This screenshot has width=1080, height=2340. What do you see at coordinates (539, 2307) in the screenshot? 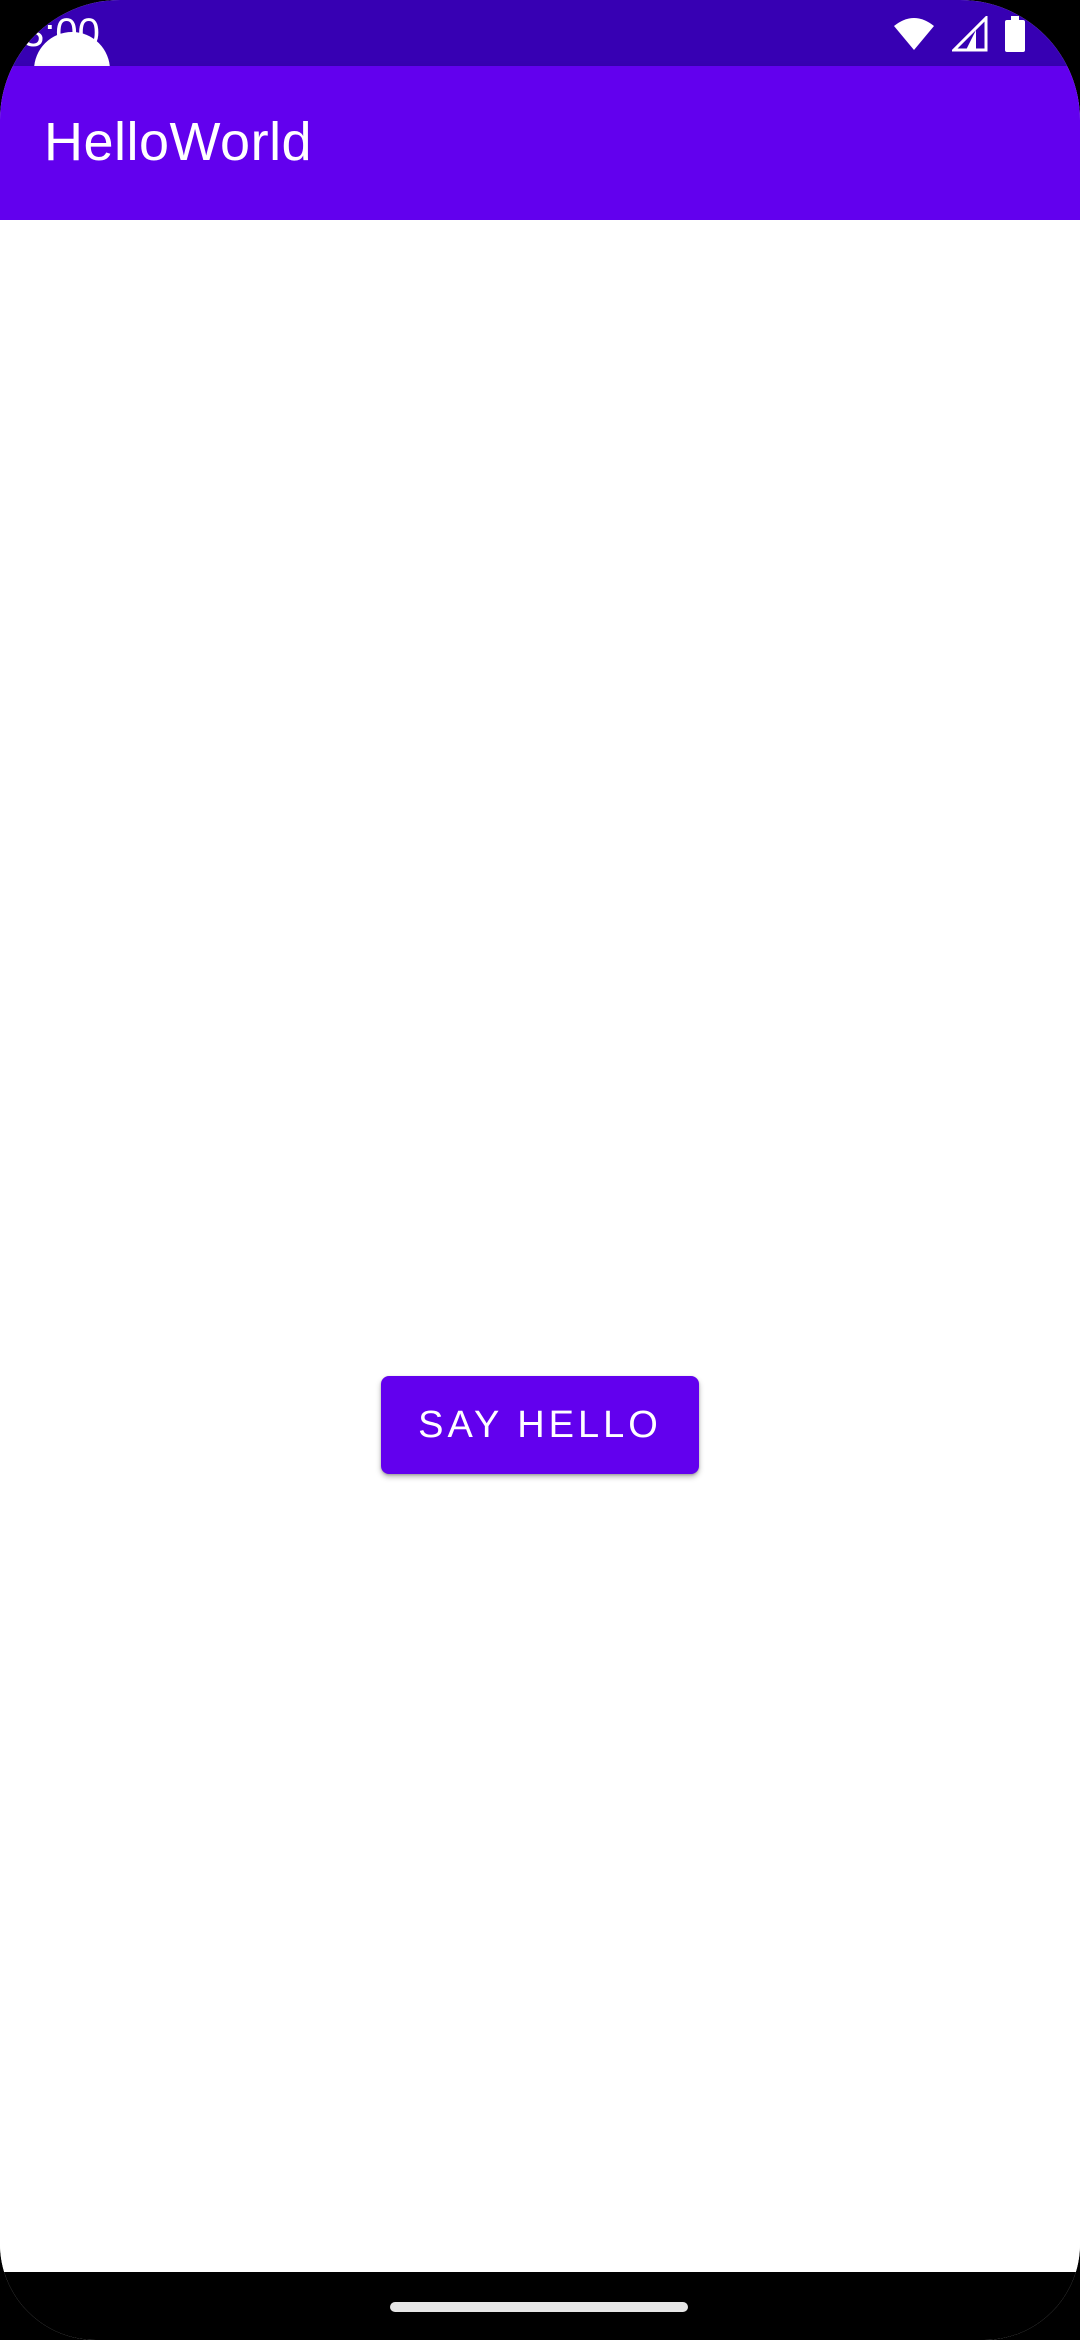
I see `home-handle` at bounding box center [539, 2307].